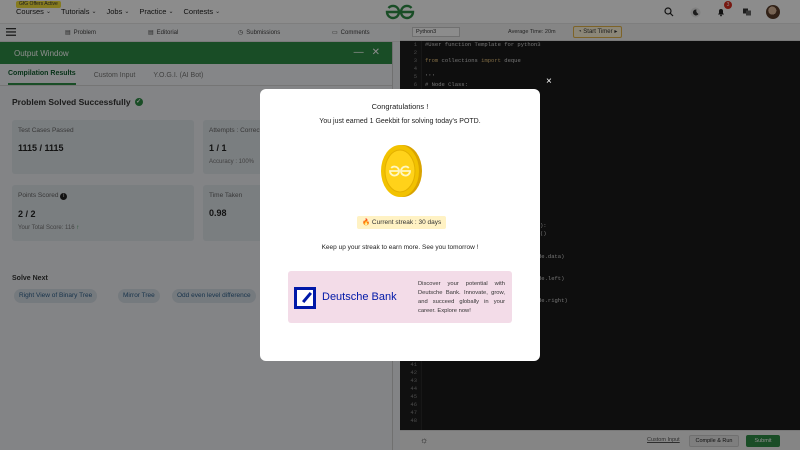 The height and width of the screenshot is (450, 800). I want to click on deutsche-bank-logo-icon, so click(305, 298).